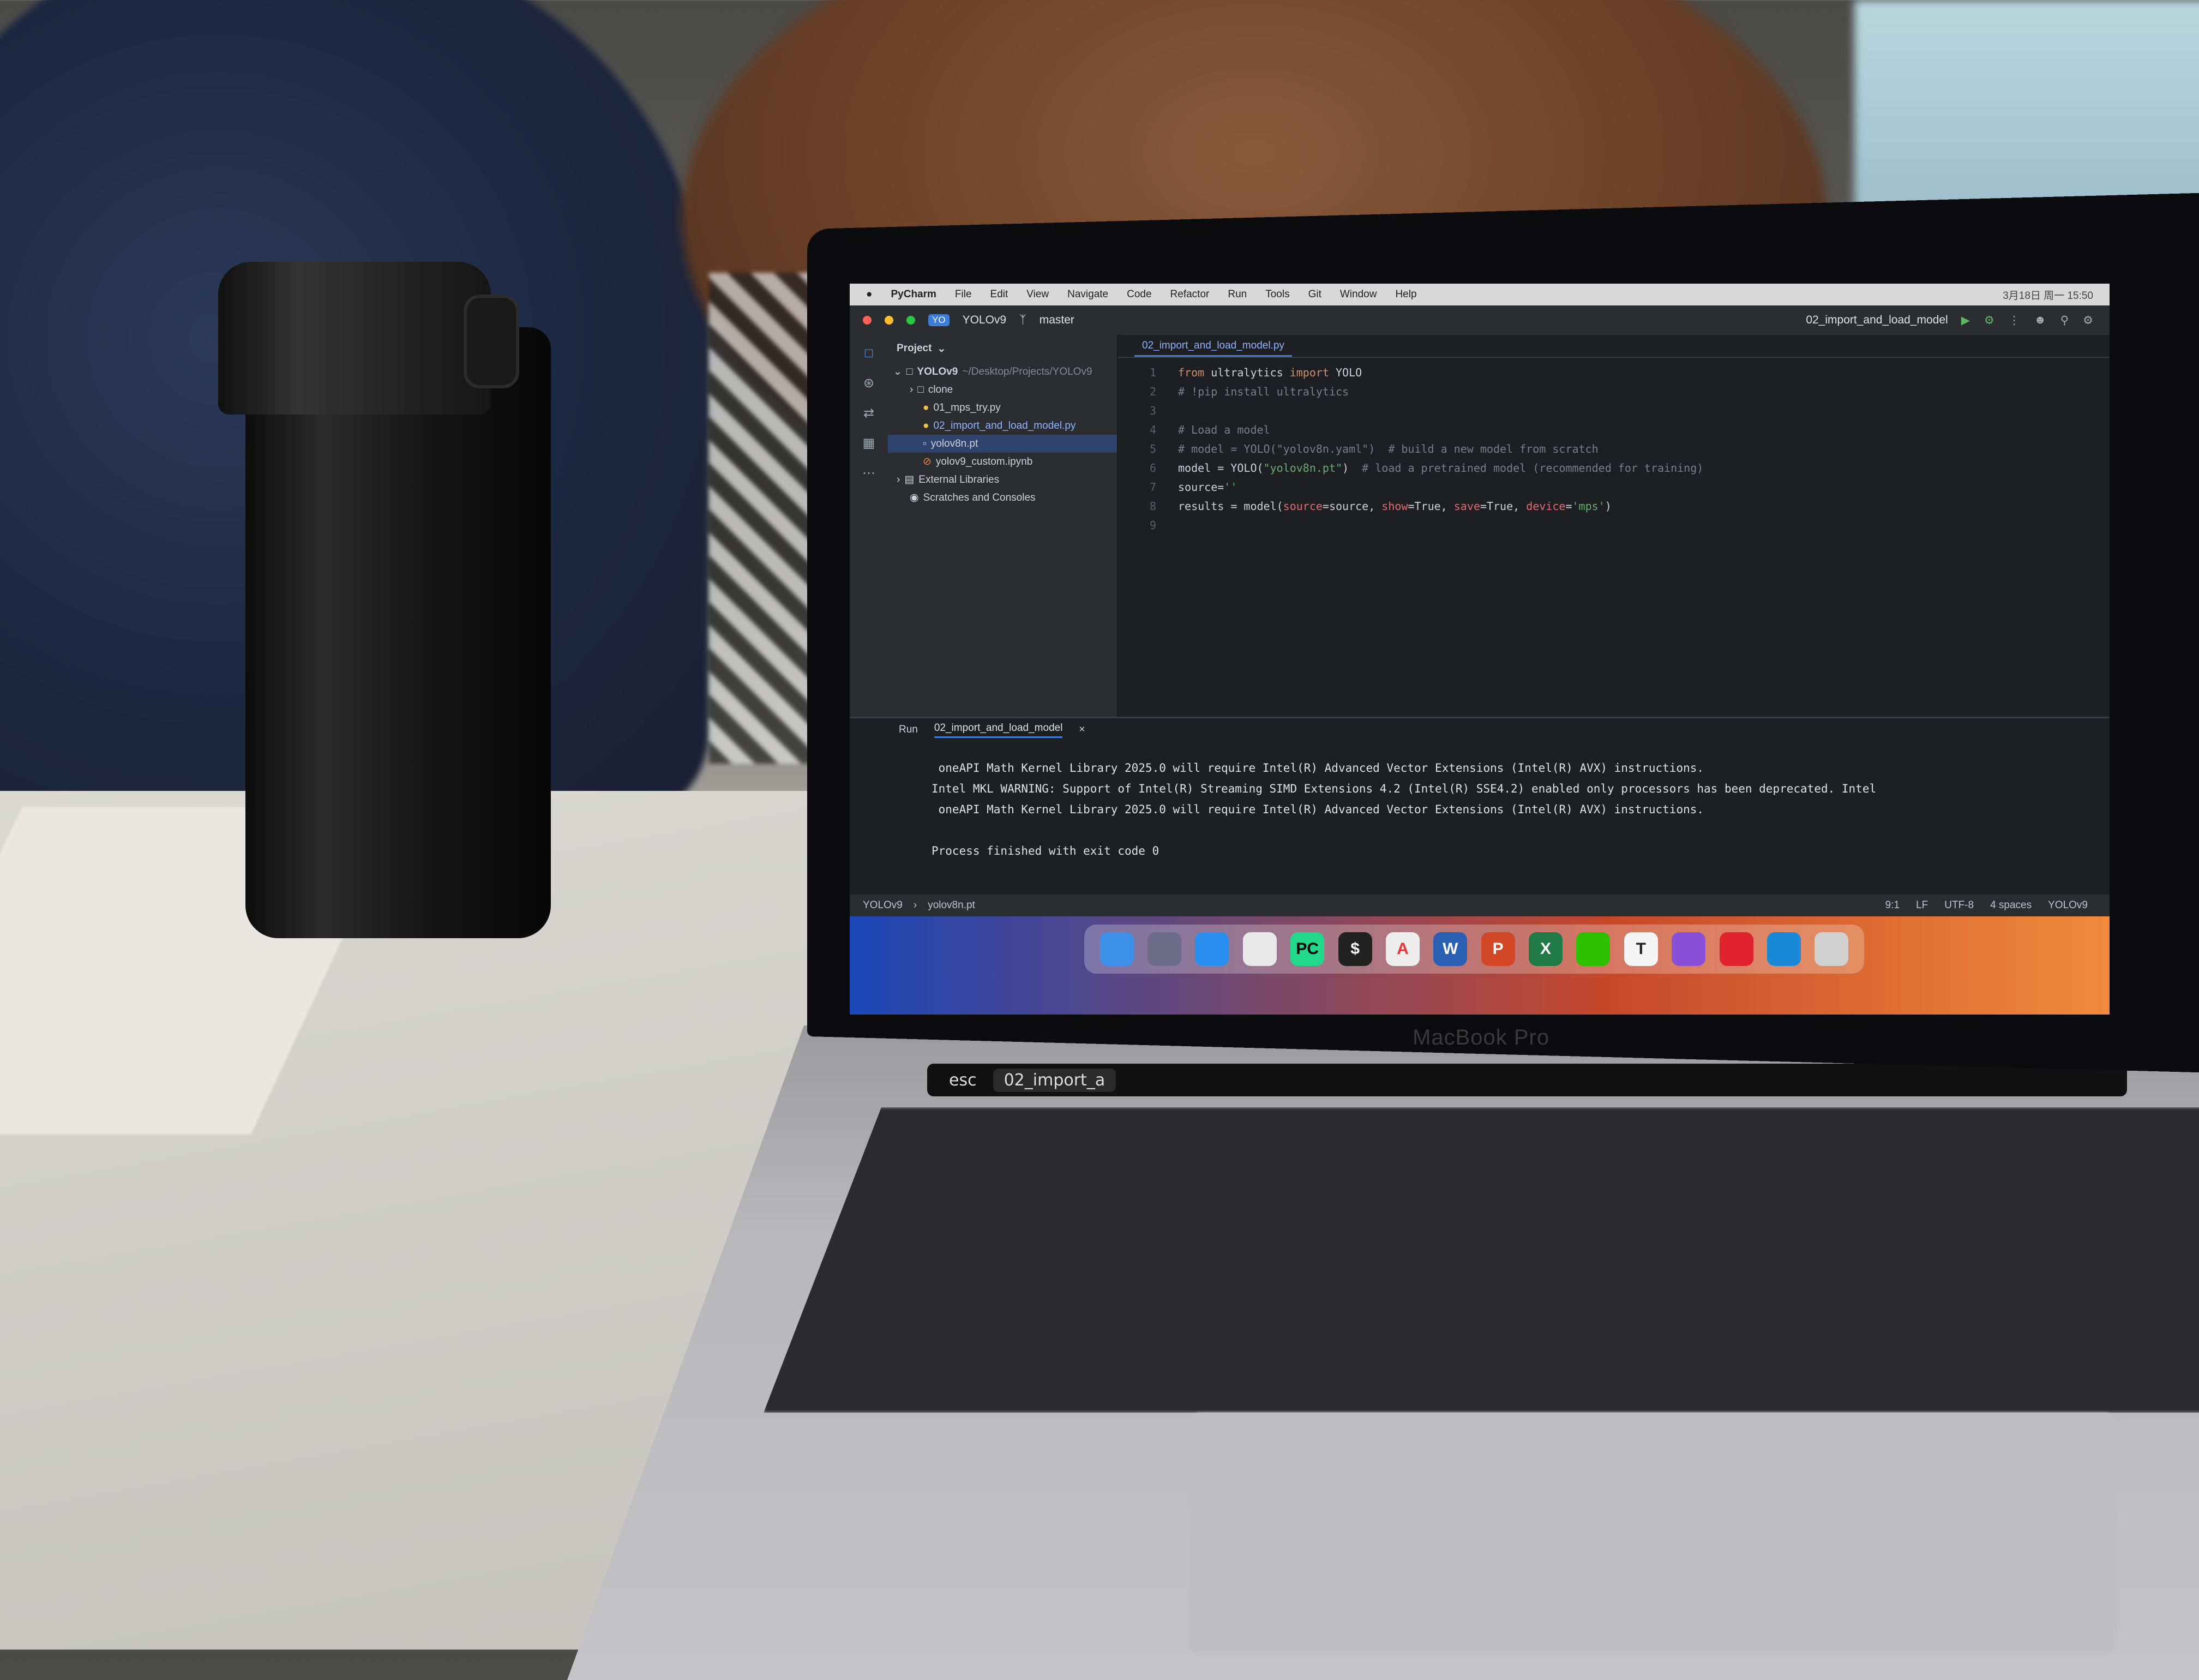 Image resolution: width=2199 pixels, height=1680 pixels. Describe the element at coordinates (1152, 372) in the screenshot. I see `line-number: 1` at that location.